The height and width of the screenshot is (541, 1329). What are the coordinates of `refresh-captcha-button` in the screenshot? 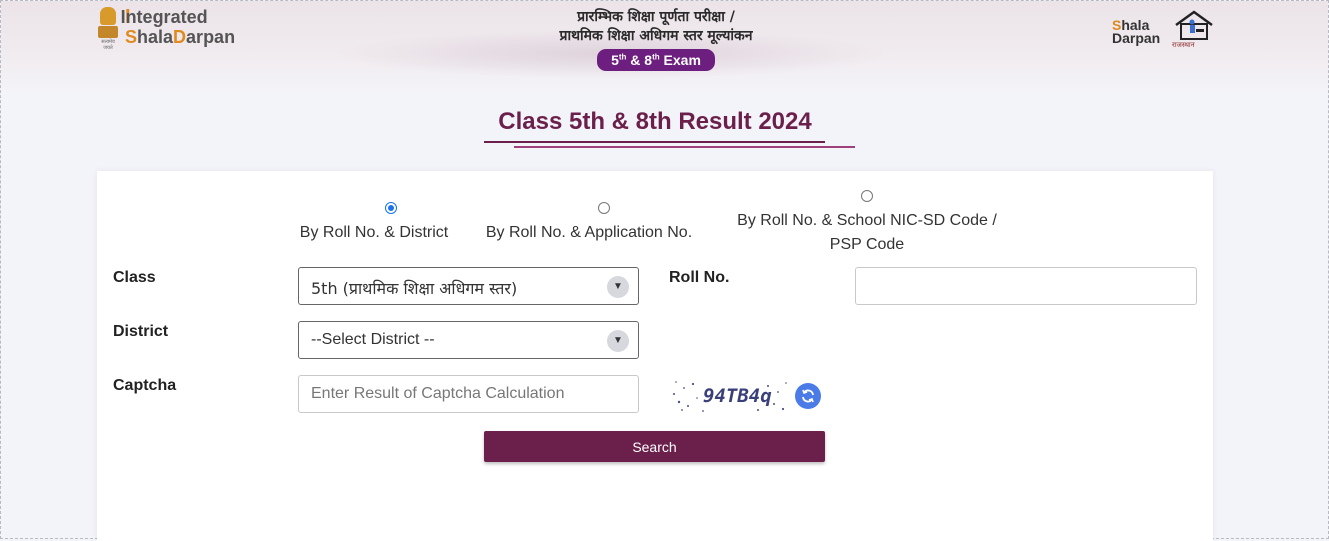 It's located at (808, 396).